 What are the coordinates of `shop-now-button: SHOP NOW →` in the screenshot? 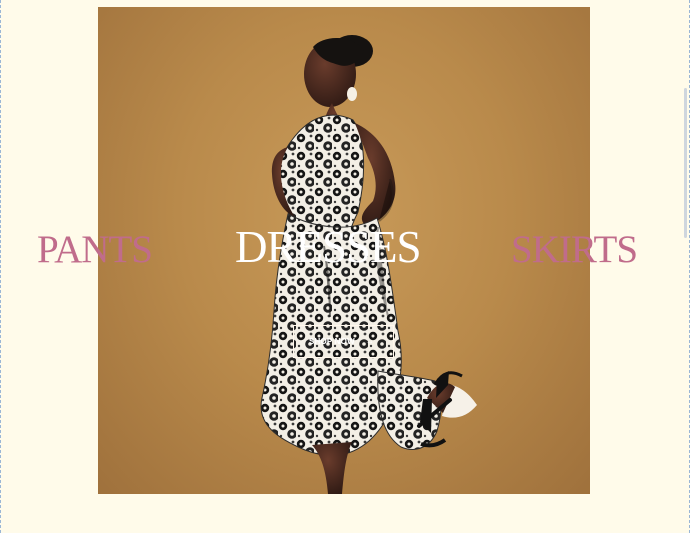 It's located at (343, 341).